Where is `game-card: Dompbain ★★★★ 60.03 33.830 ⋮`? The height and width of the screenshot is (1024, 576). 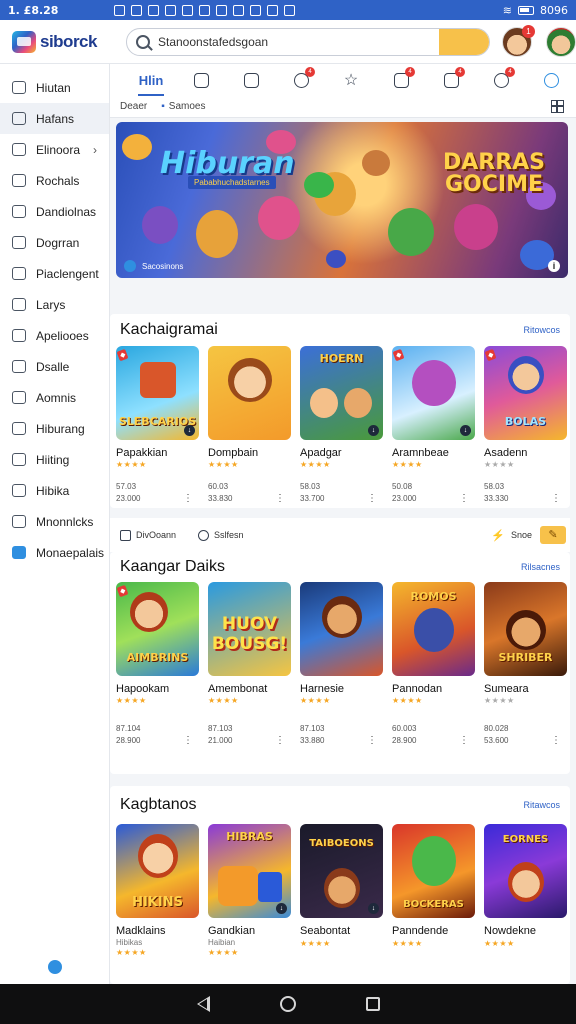 game-card: Dompbain ★★★★ 60.03 33.830 ⋮ is located at coordinates (249, 425).